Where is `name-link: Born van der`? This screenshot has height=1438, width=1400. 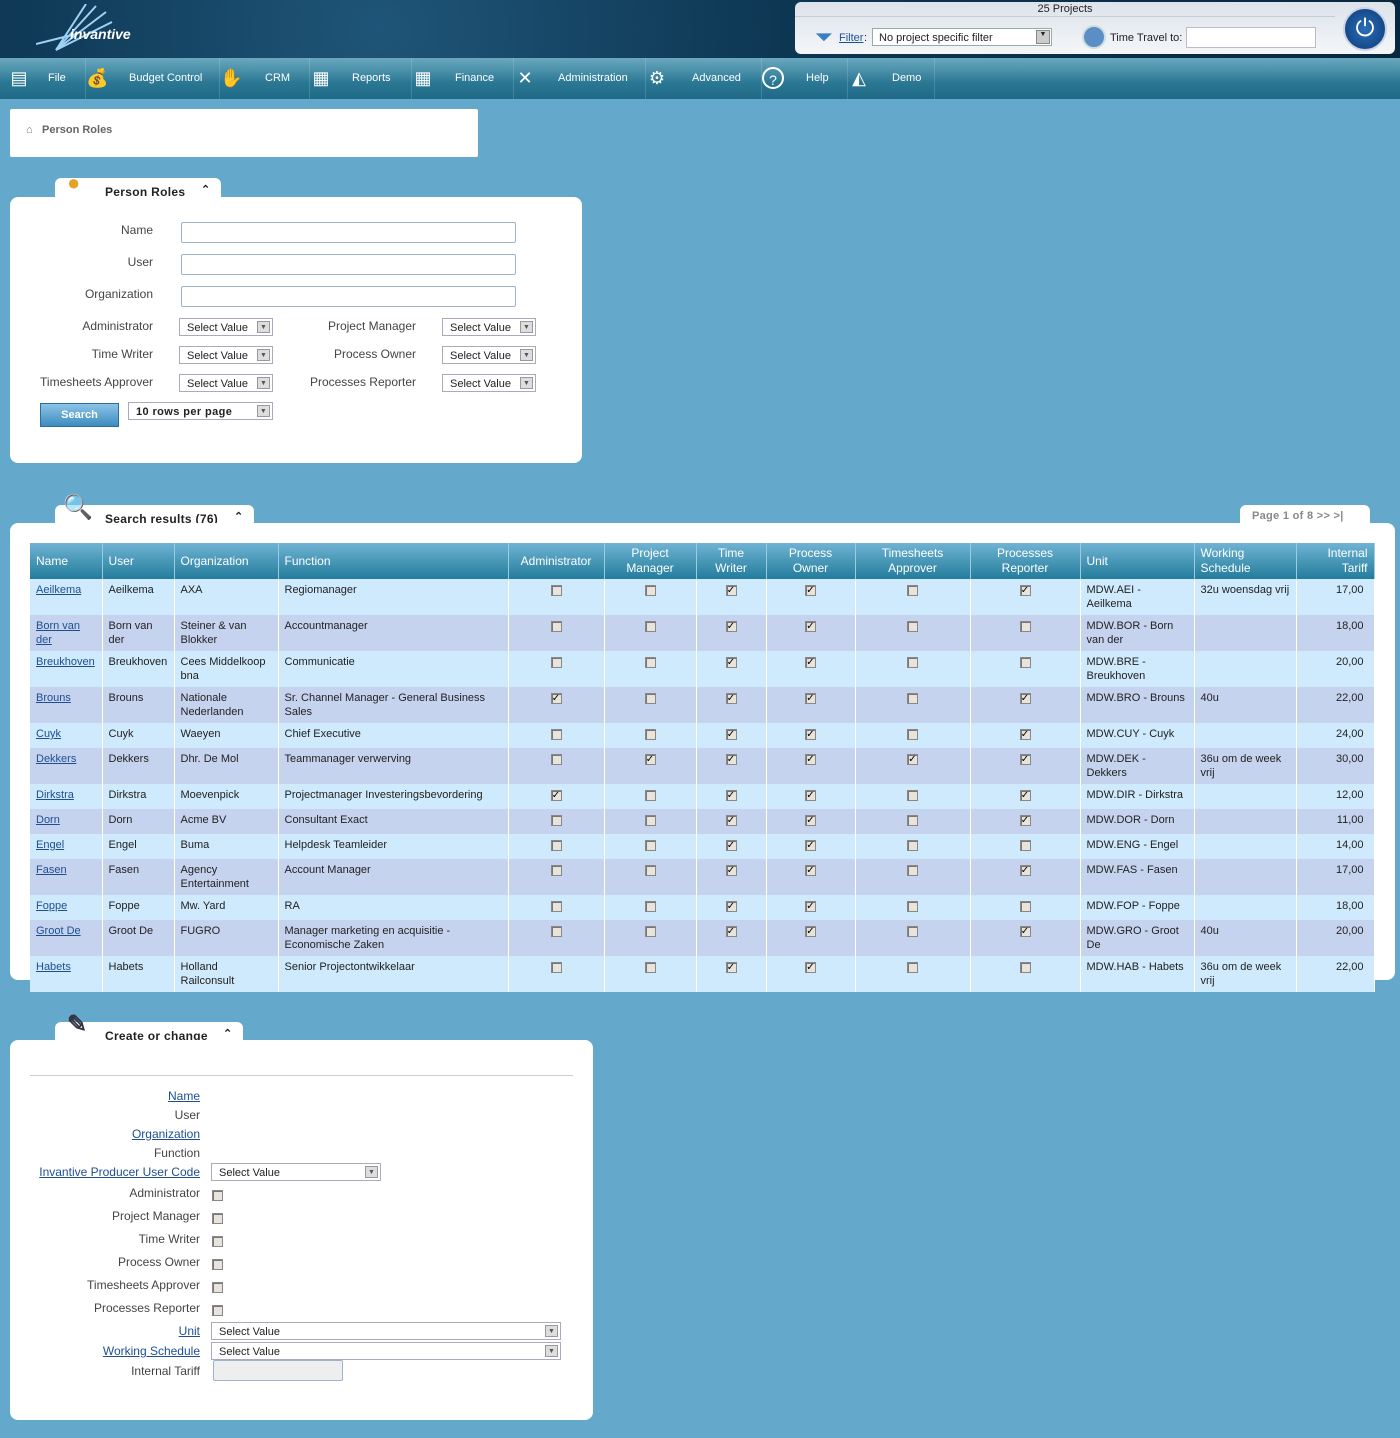
name-link: Born van der is located at coordinates (58, 633).